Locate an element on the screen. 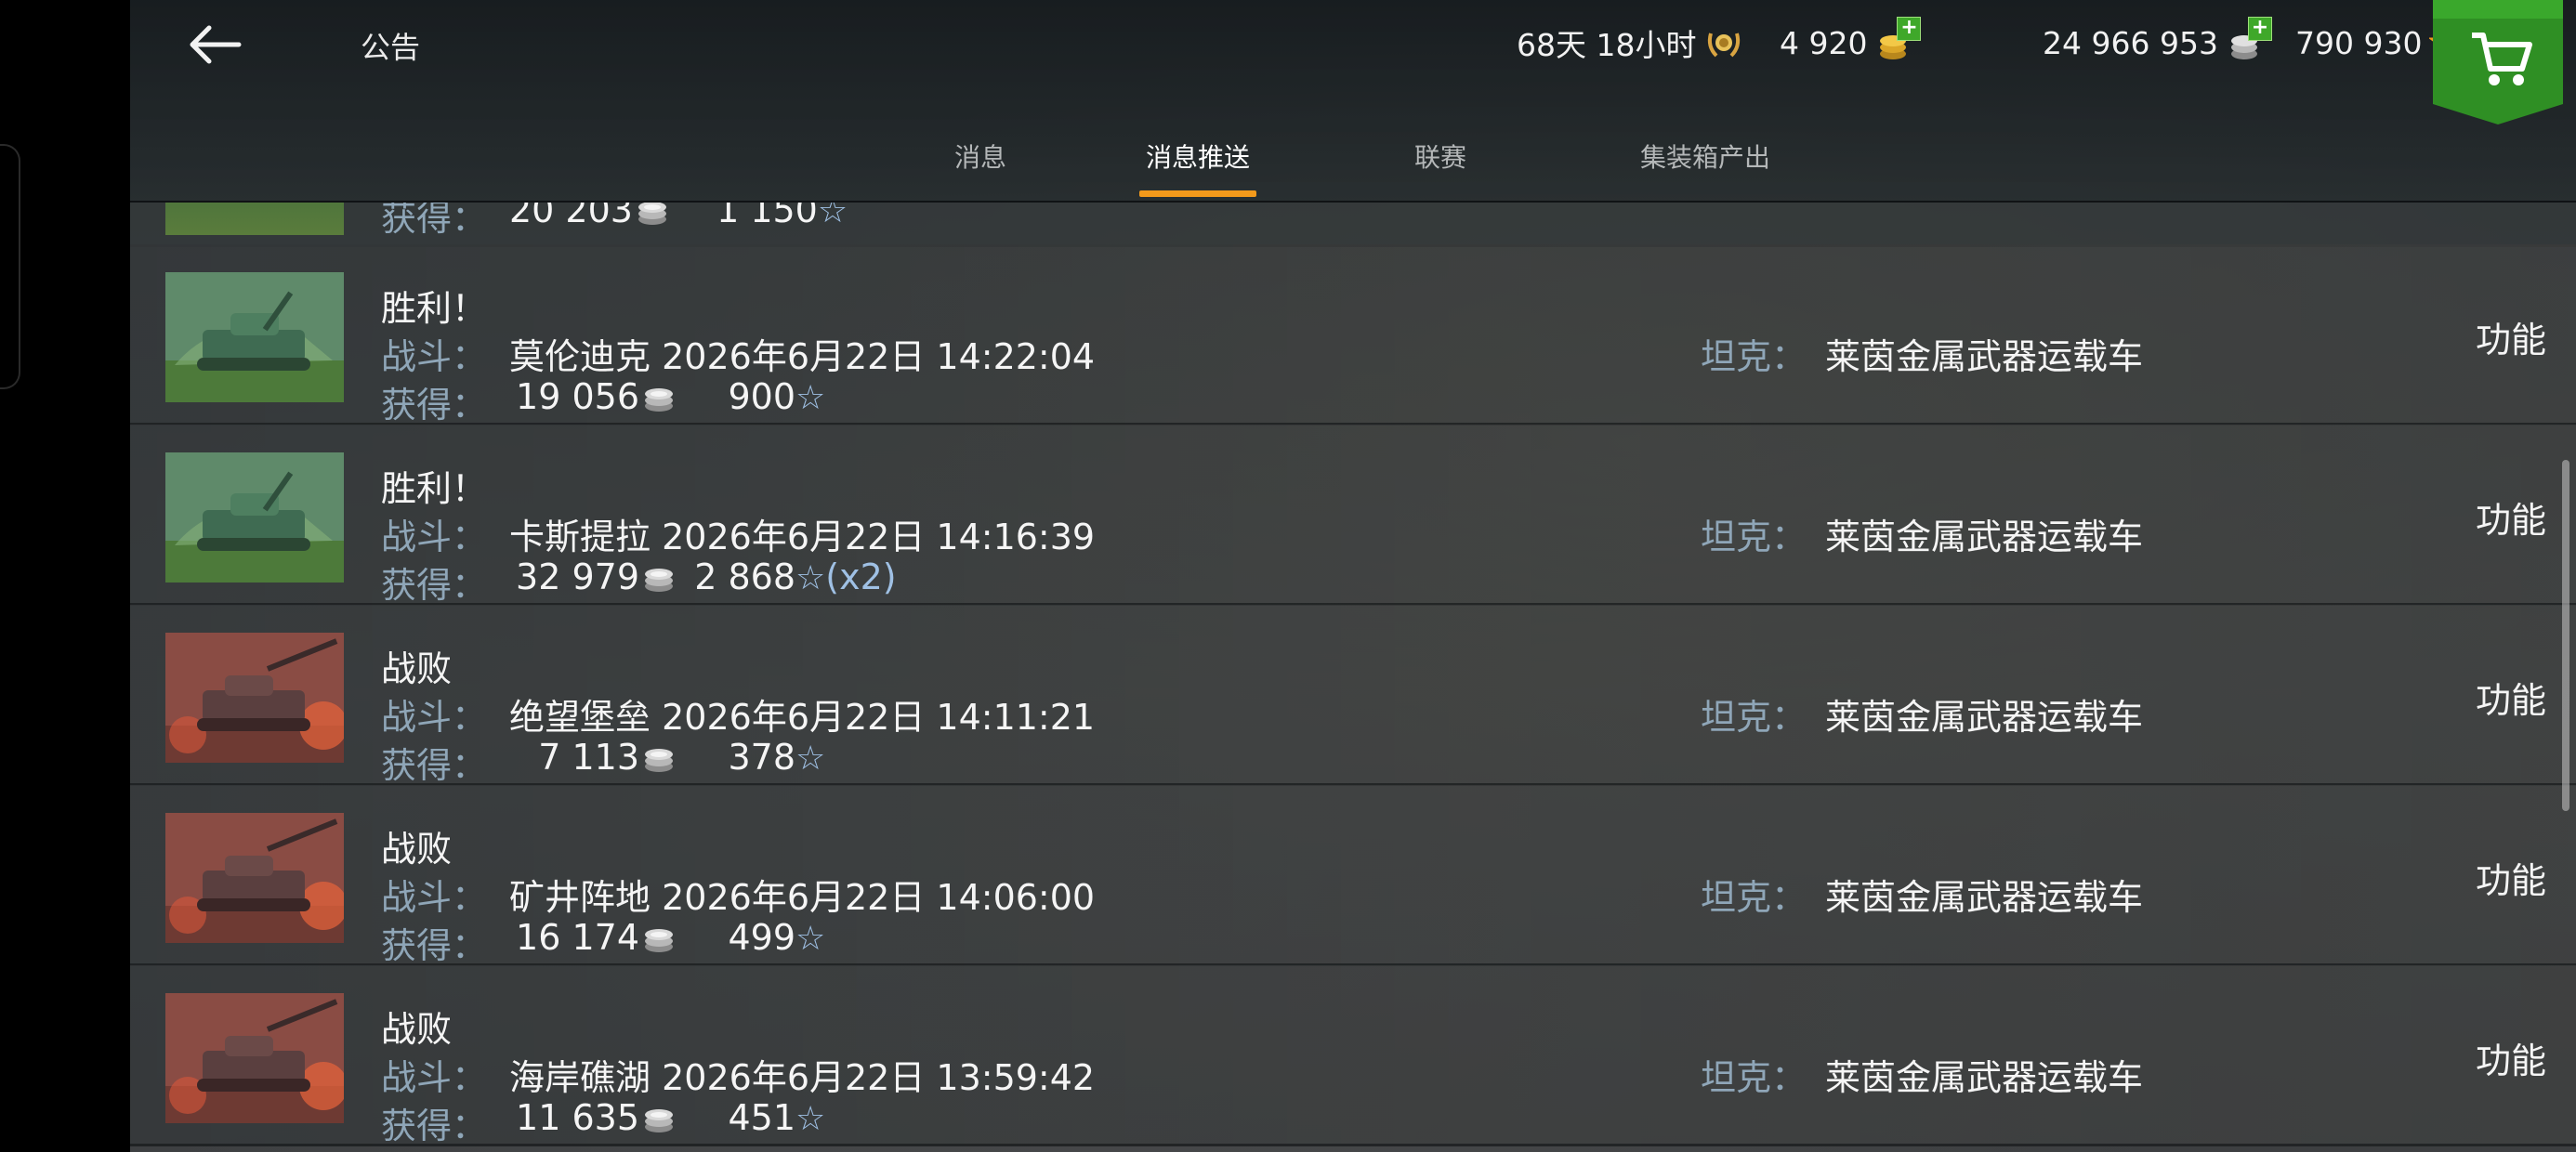  battle-datetime: 2026年6月22日 13:59:42 is located at coordinates (879, 1077).